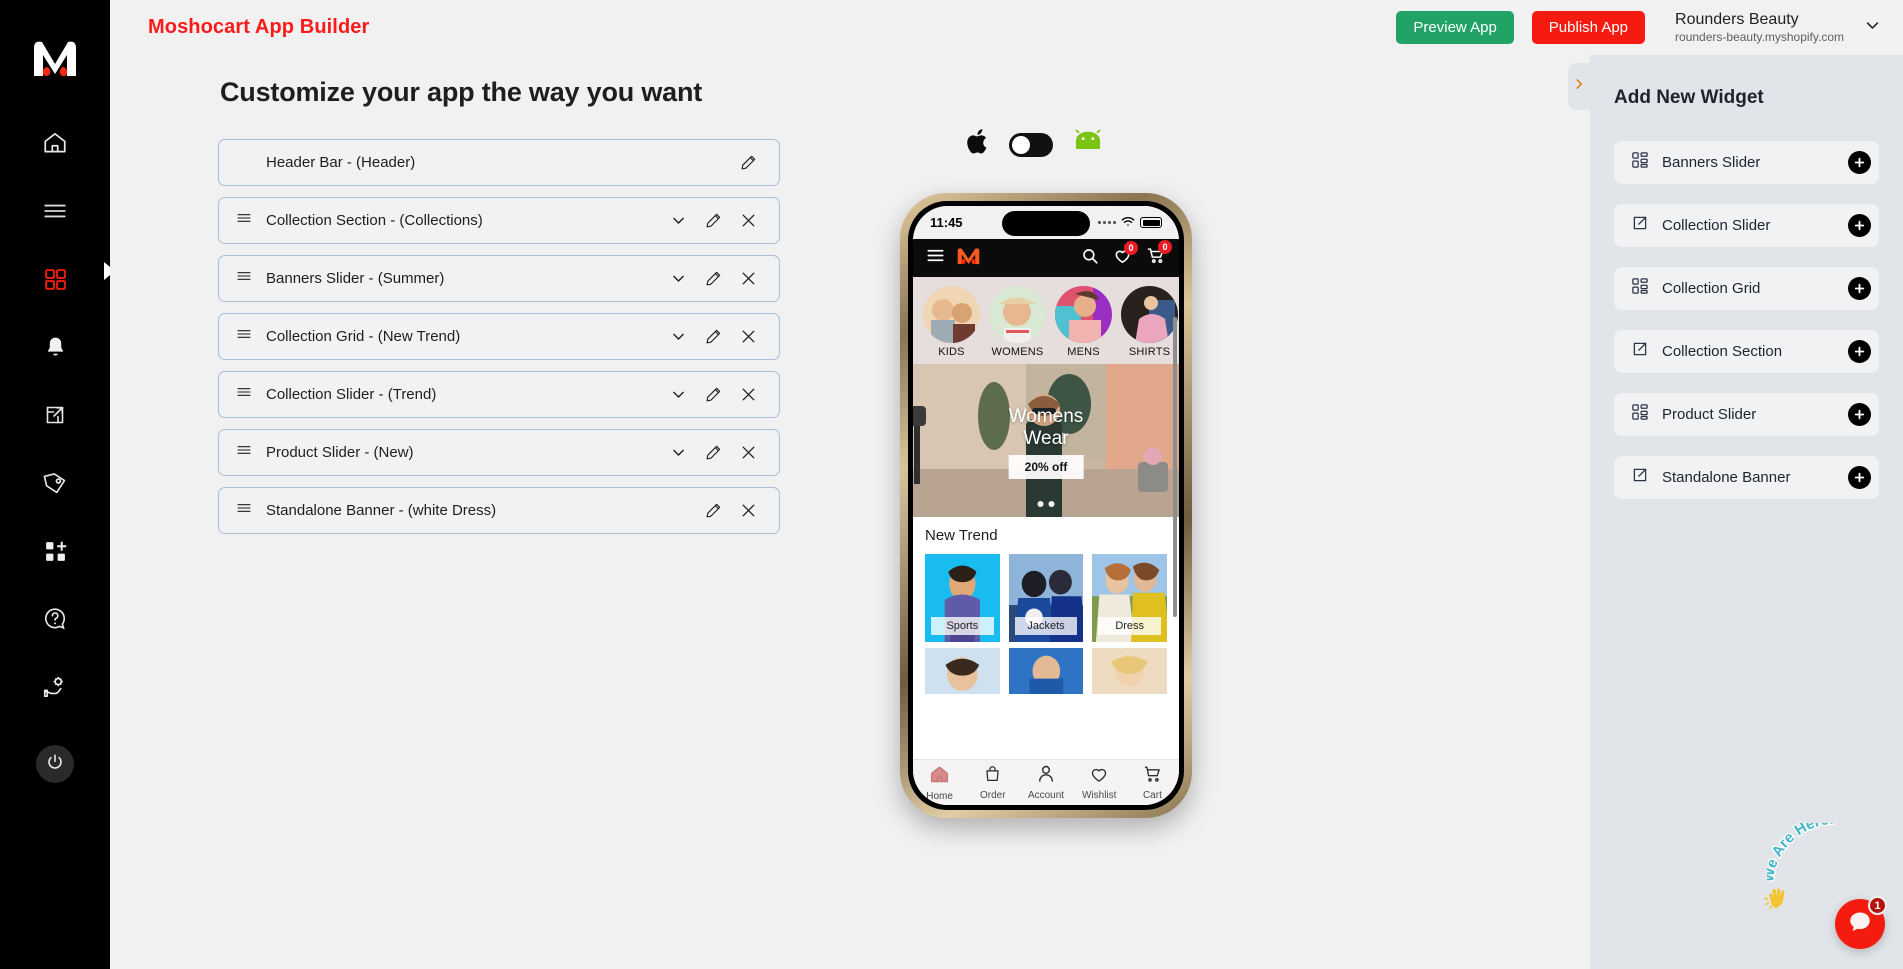  Describe the element at coordinates (1045, 782) in the screenshot. I see `tab-account: Account` at that location.